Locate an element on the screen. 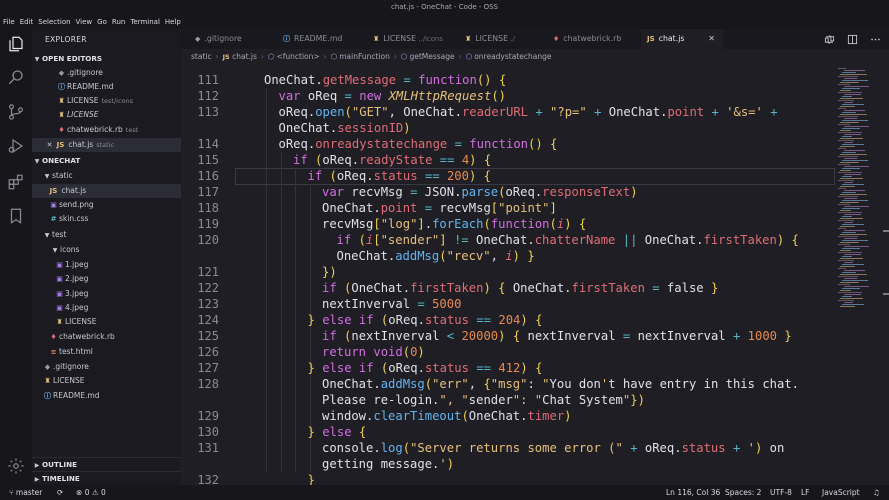 Image resolution: width=889 pixels, height=500 pixels. breadcrumb-folder: static is located at coordinates (201, 56).